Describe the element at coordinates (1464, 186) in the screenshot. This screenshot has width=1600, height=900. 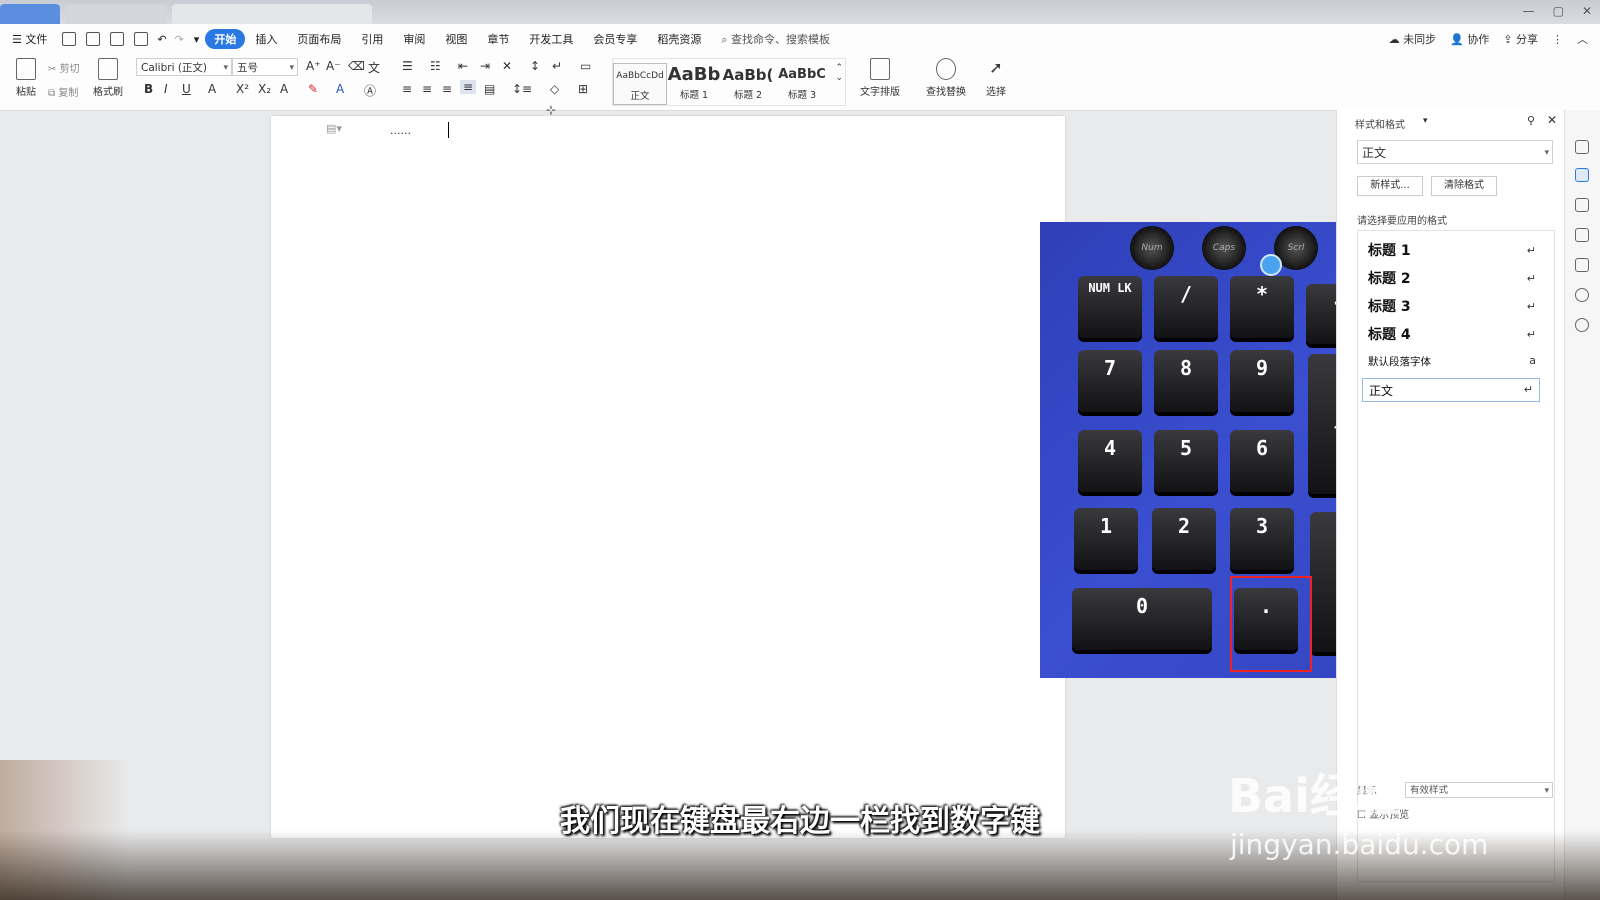
I see `clear-format-button: 清除格式` at that location.